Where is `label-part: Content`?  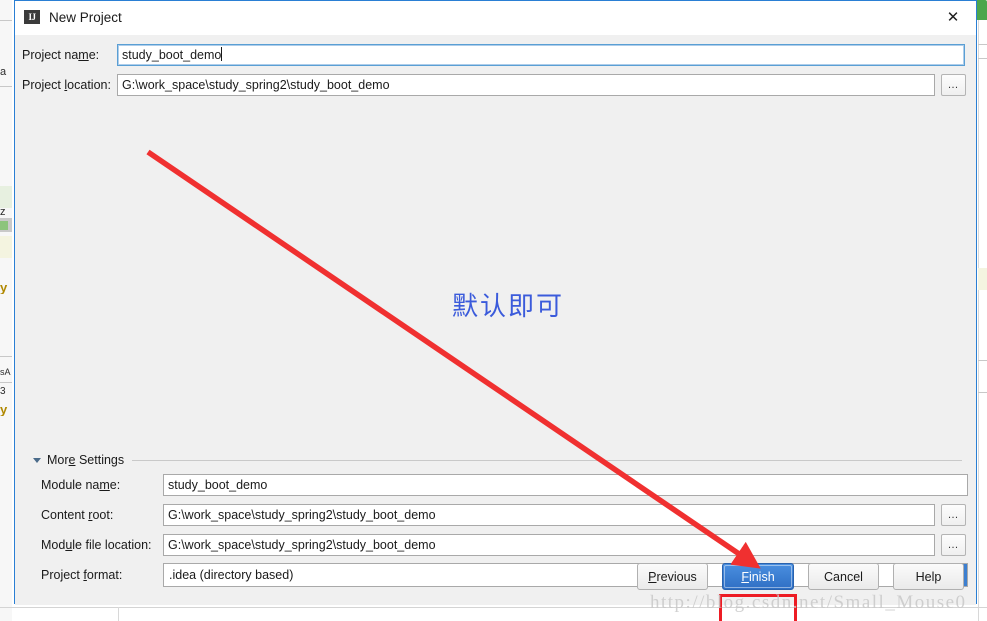 label-part: Content is located at coordinates (65, 515).